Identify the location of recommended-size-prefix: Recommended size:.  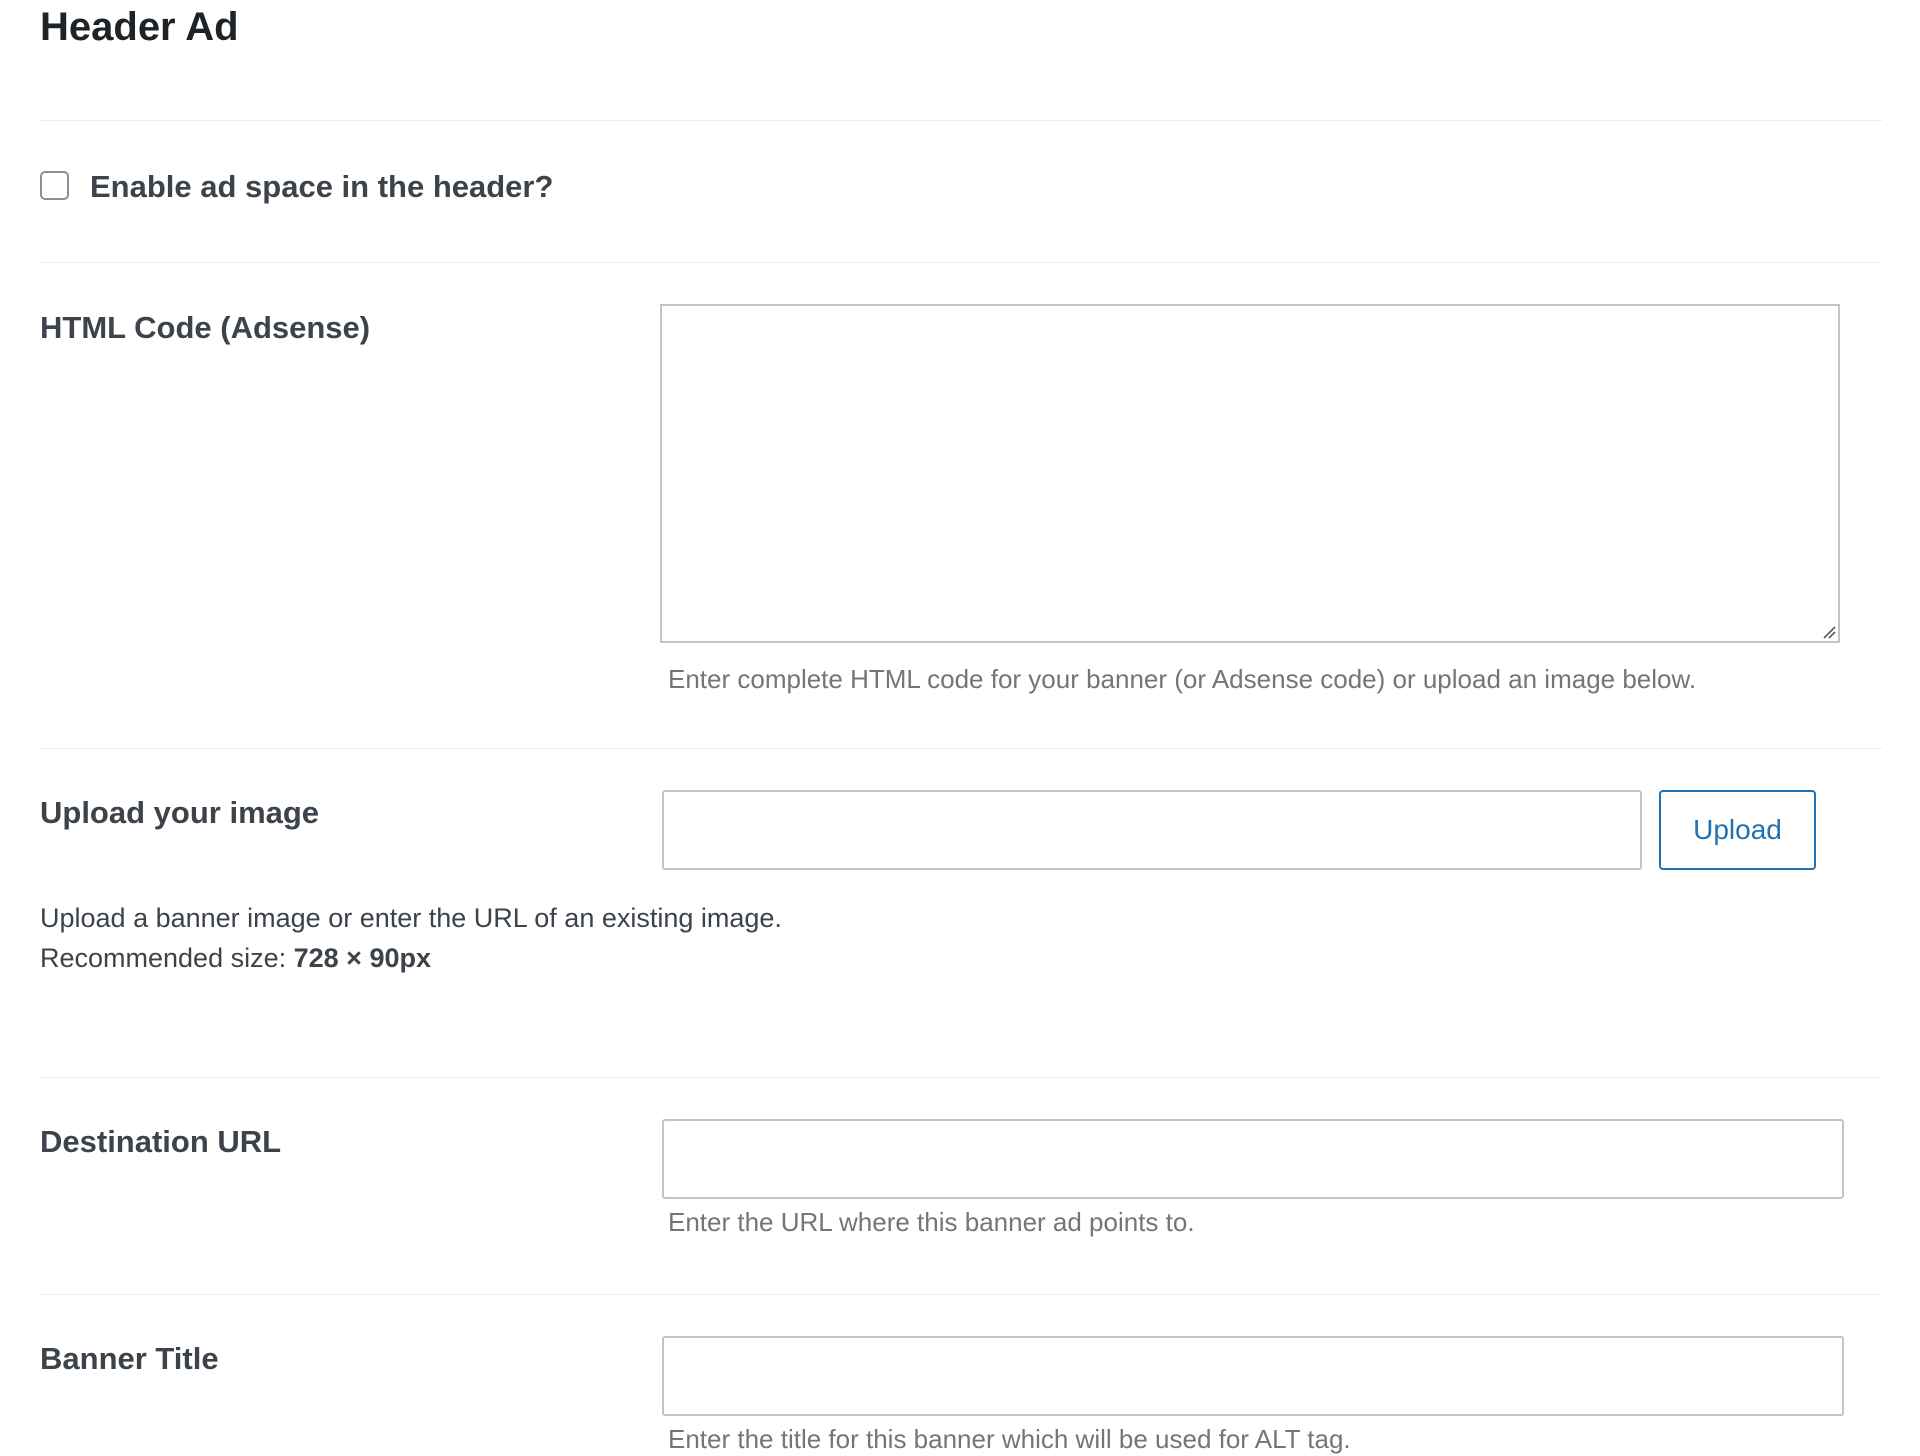
(167, 958).